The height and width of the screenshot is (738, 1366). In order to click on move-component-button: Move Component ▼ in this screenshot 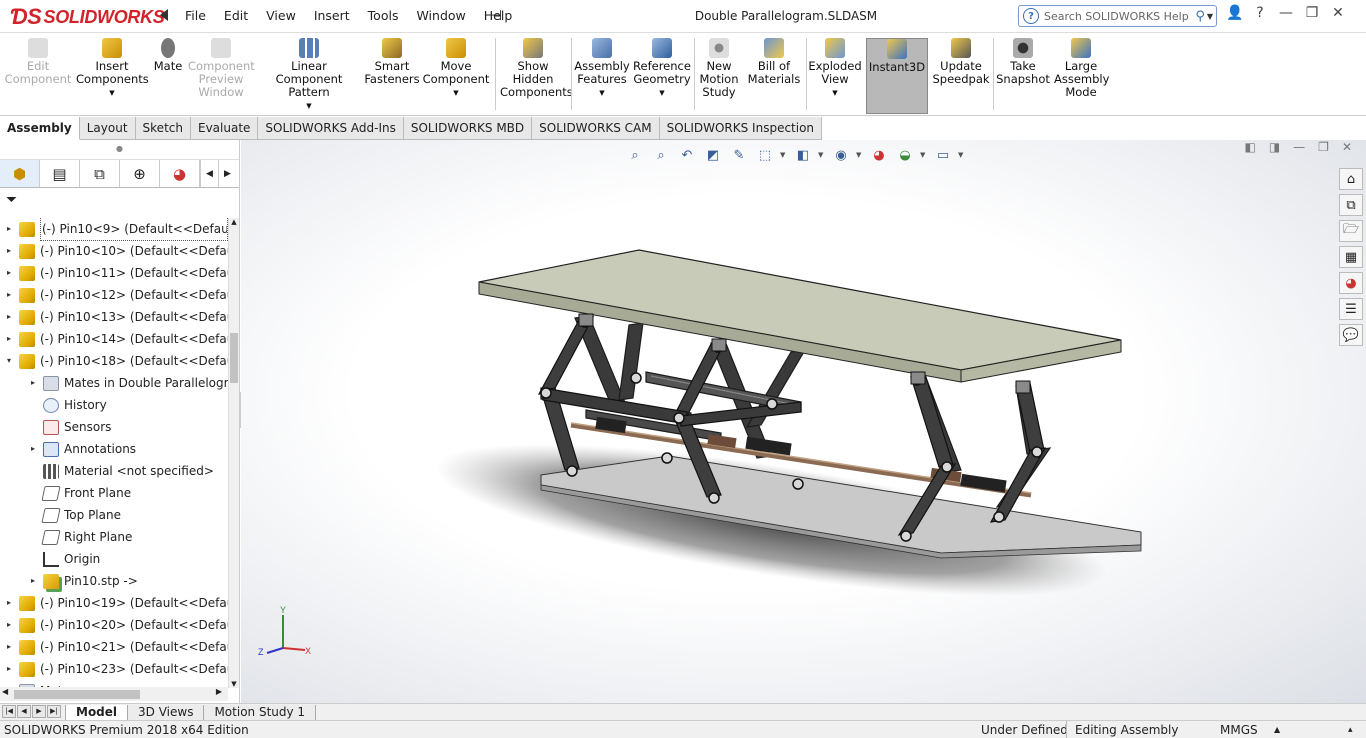, I will do `click(456, 69)`.